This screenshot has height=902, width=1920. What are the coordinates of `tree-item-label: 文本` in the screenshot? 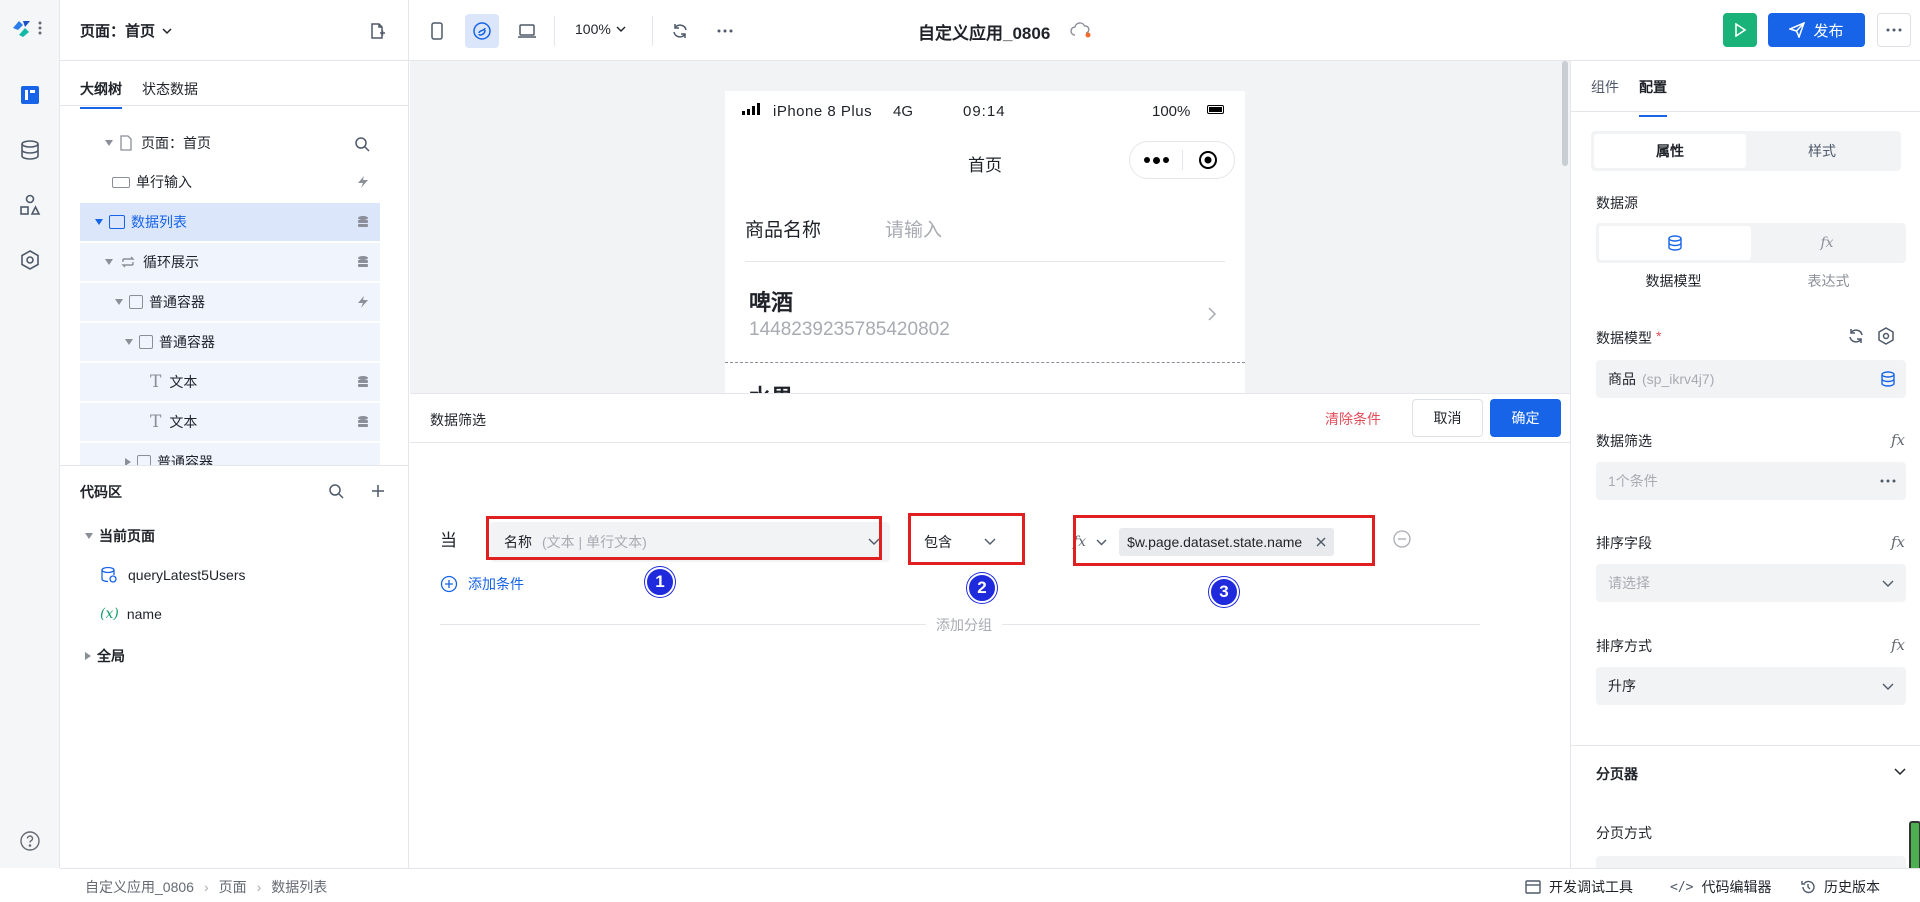 It's located at (183, 422).